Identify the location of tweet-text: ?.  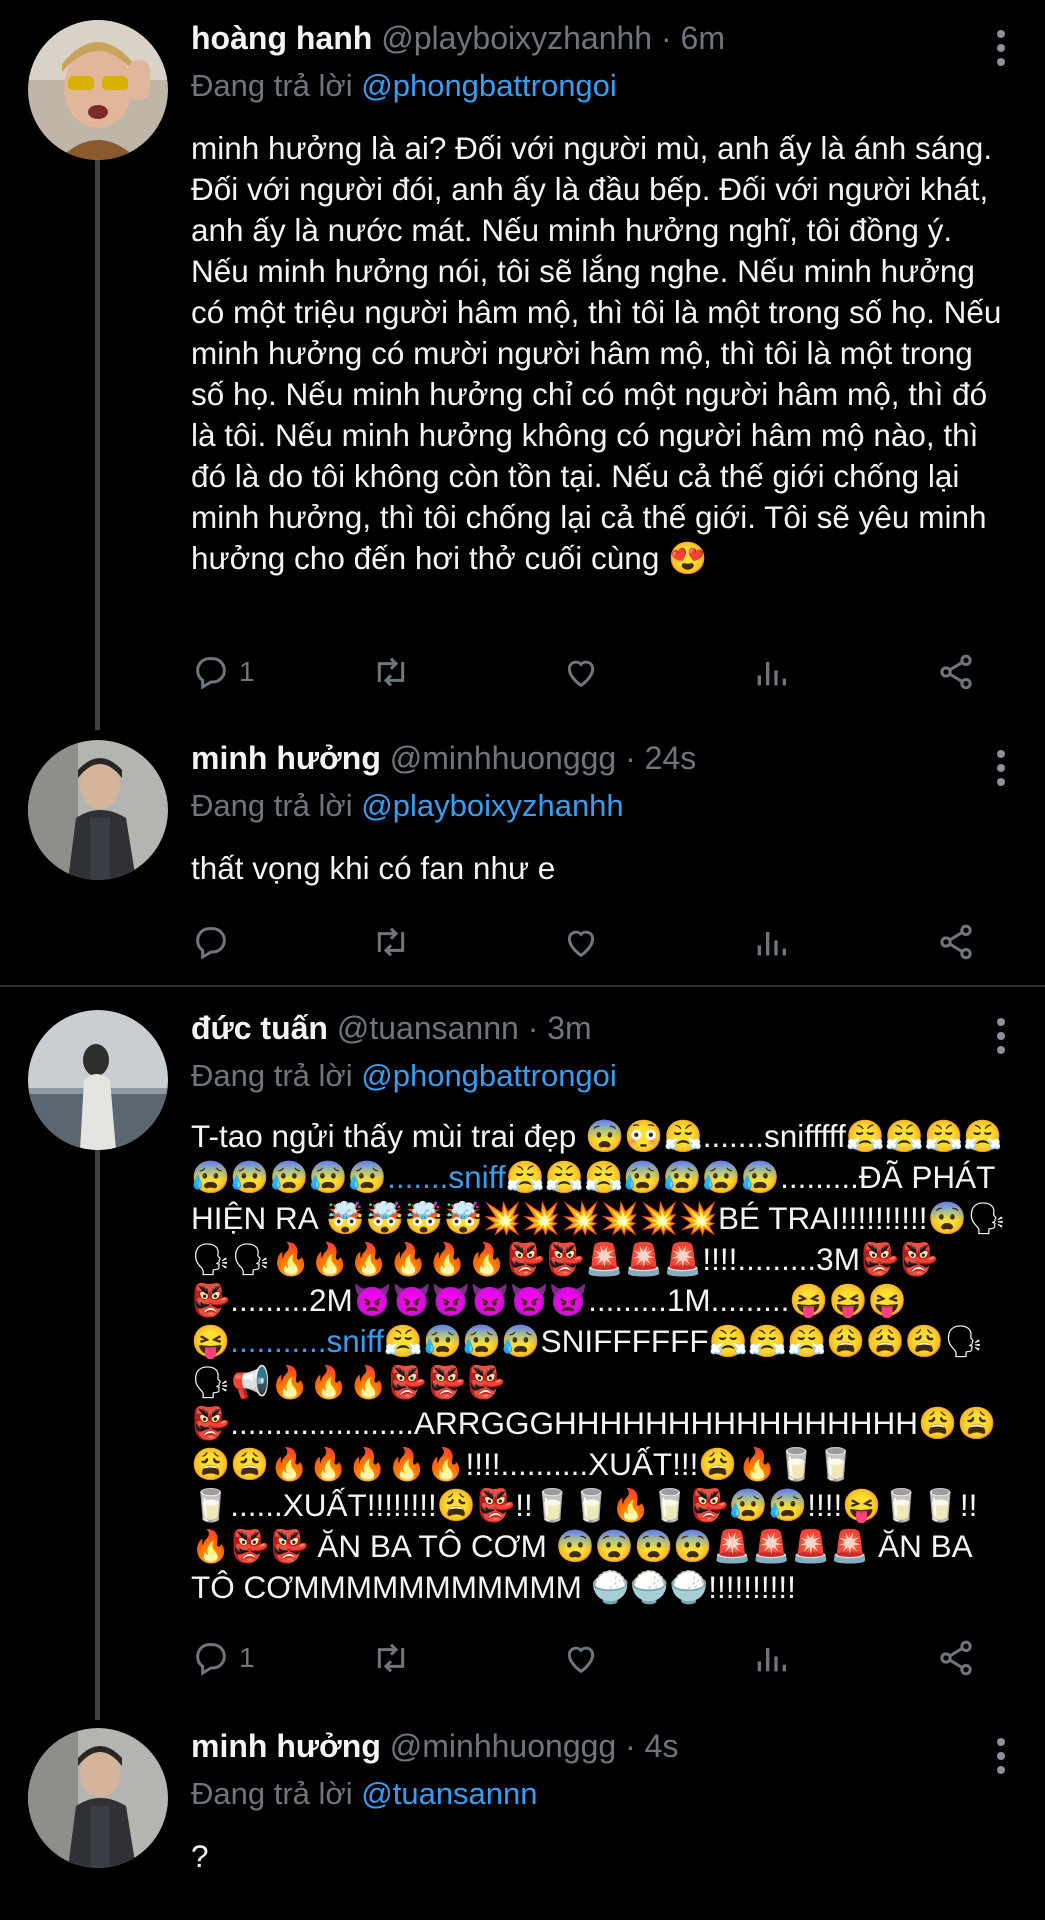
(200, 1856).